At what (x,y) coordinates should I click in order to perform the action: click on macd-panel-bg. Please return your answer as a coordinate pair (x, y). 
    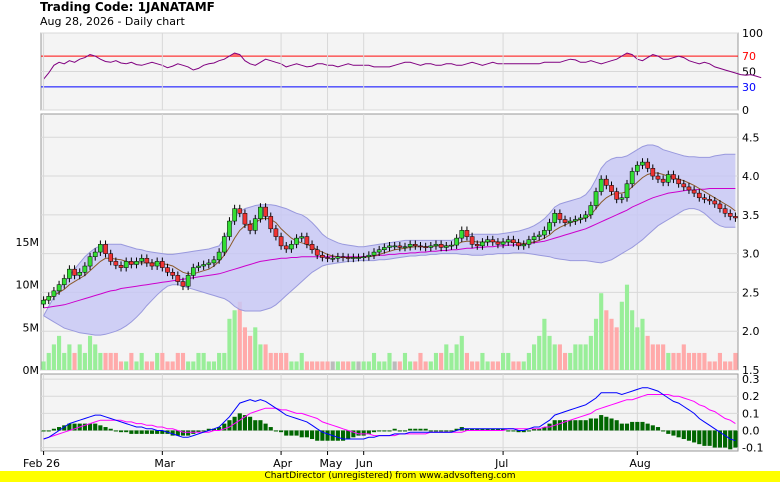
    Looking at the image, I should click on (389, 412).